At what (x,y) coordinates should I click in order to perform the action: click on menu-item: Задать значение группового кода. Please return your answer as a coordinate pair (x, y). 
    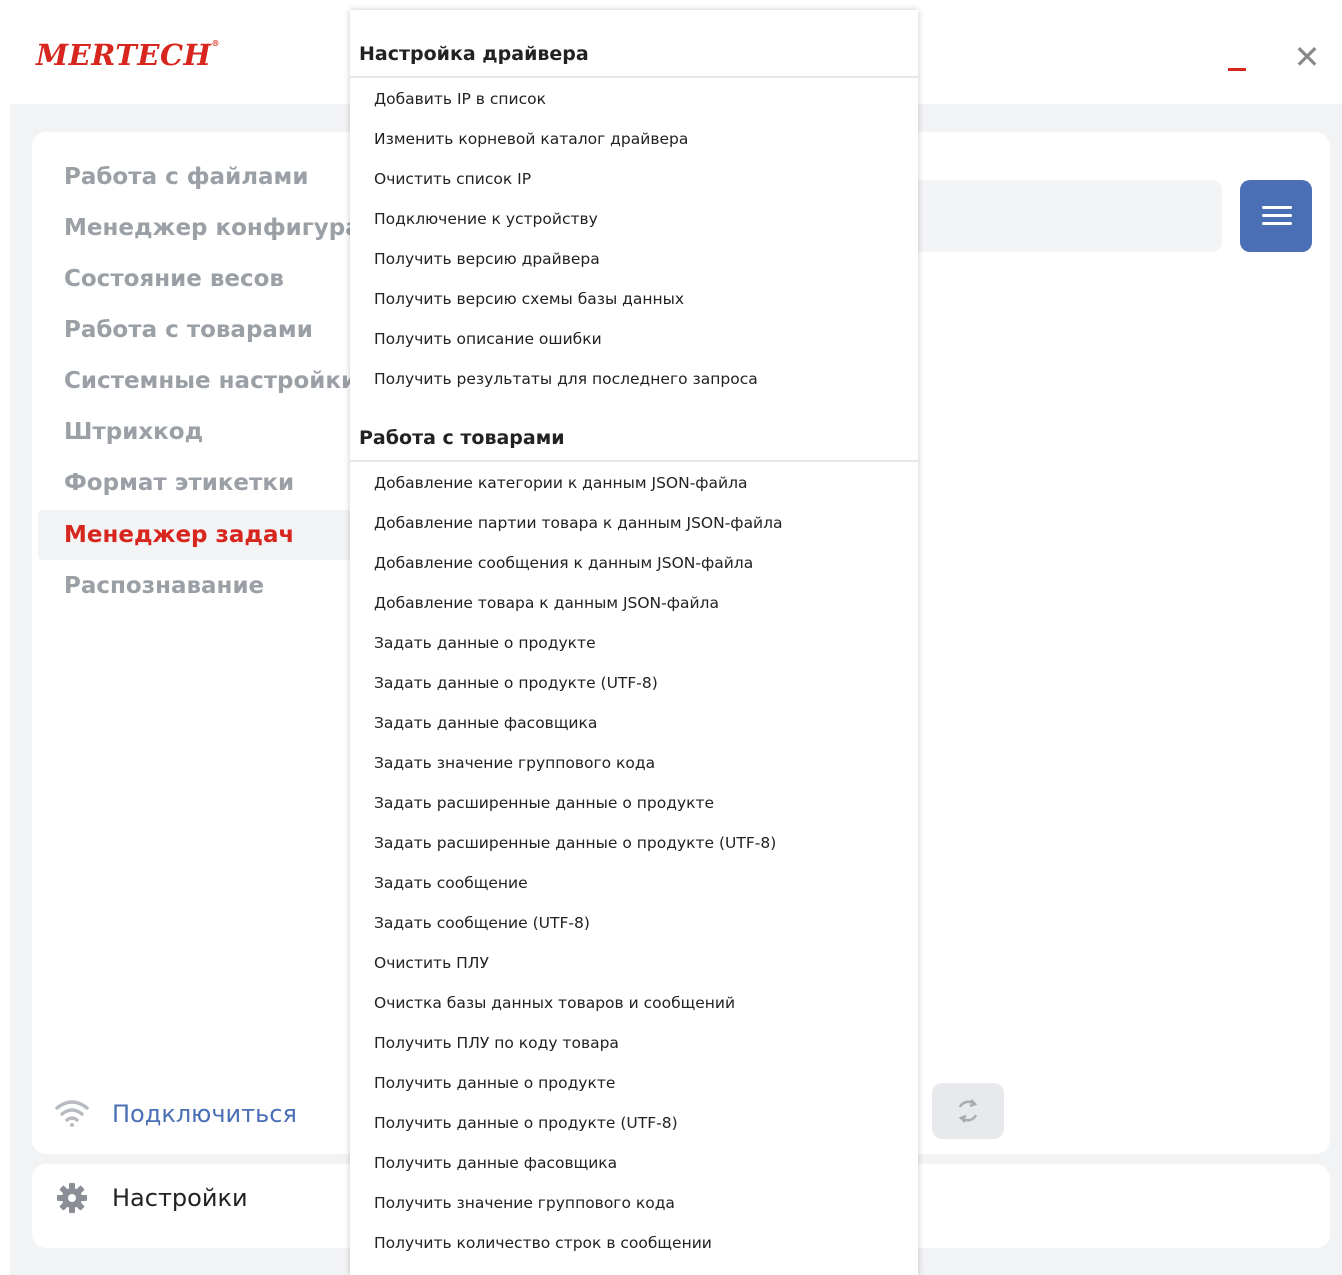
    Looking at the image, I should click on (514, 763).